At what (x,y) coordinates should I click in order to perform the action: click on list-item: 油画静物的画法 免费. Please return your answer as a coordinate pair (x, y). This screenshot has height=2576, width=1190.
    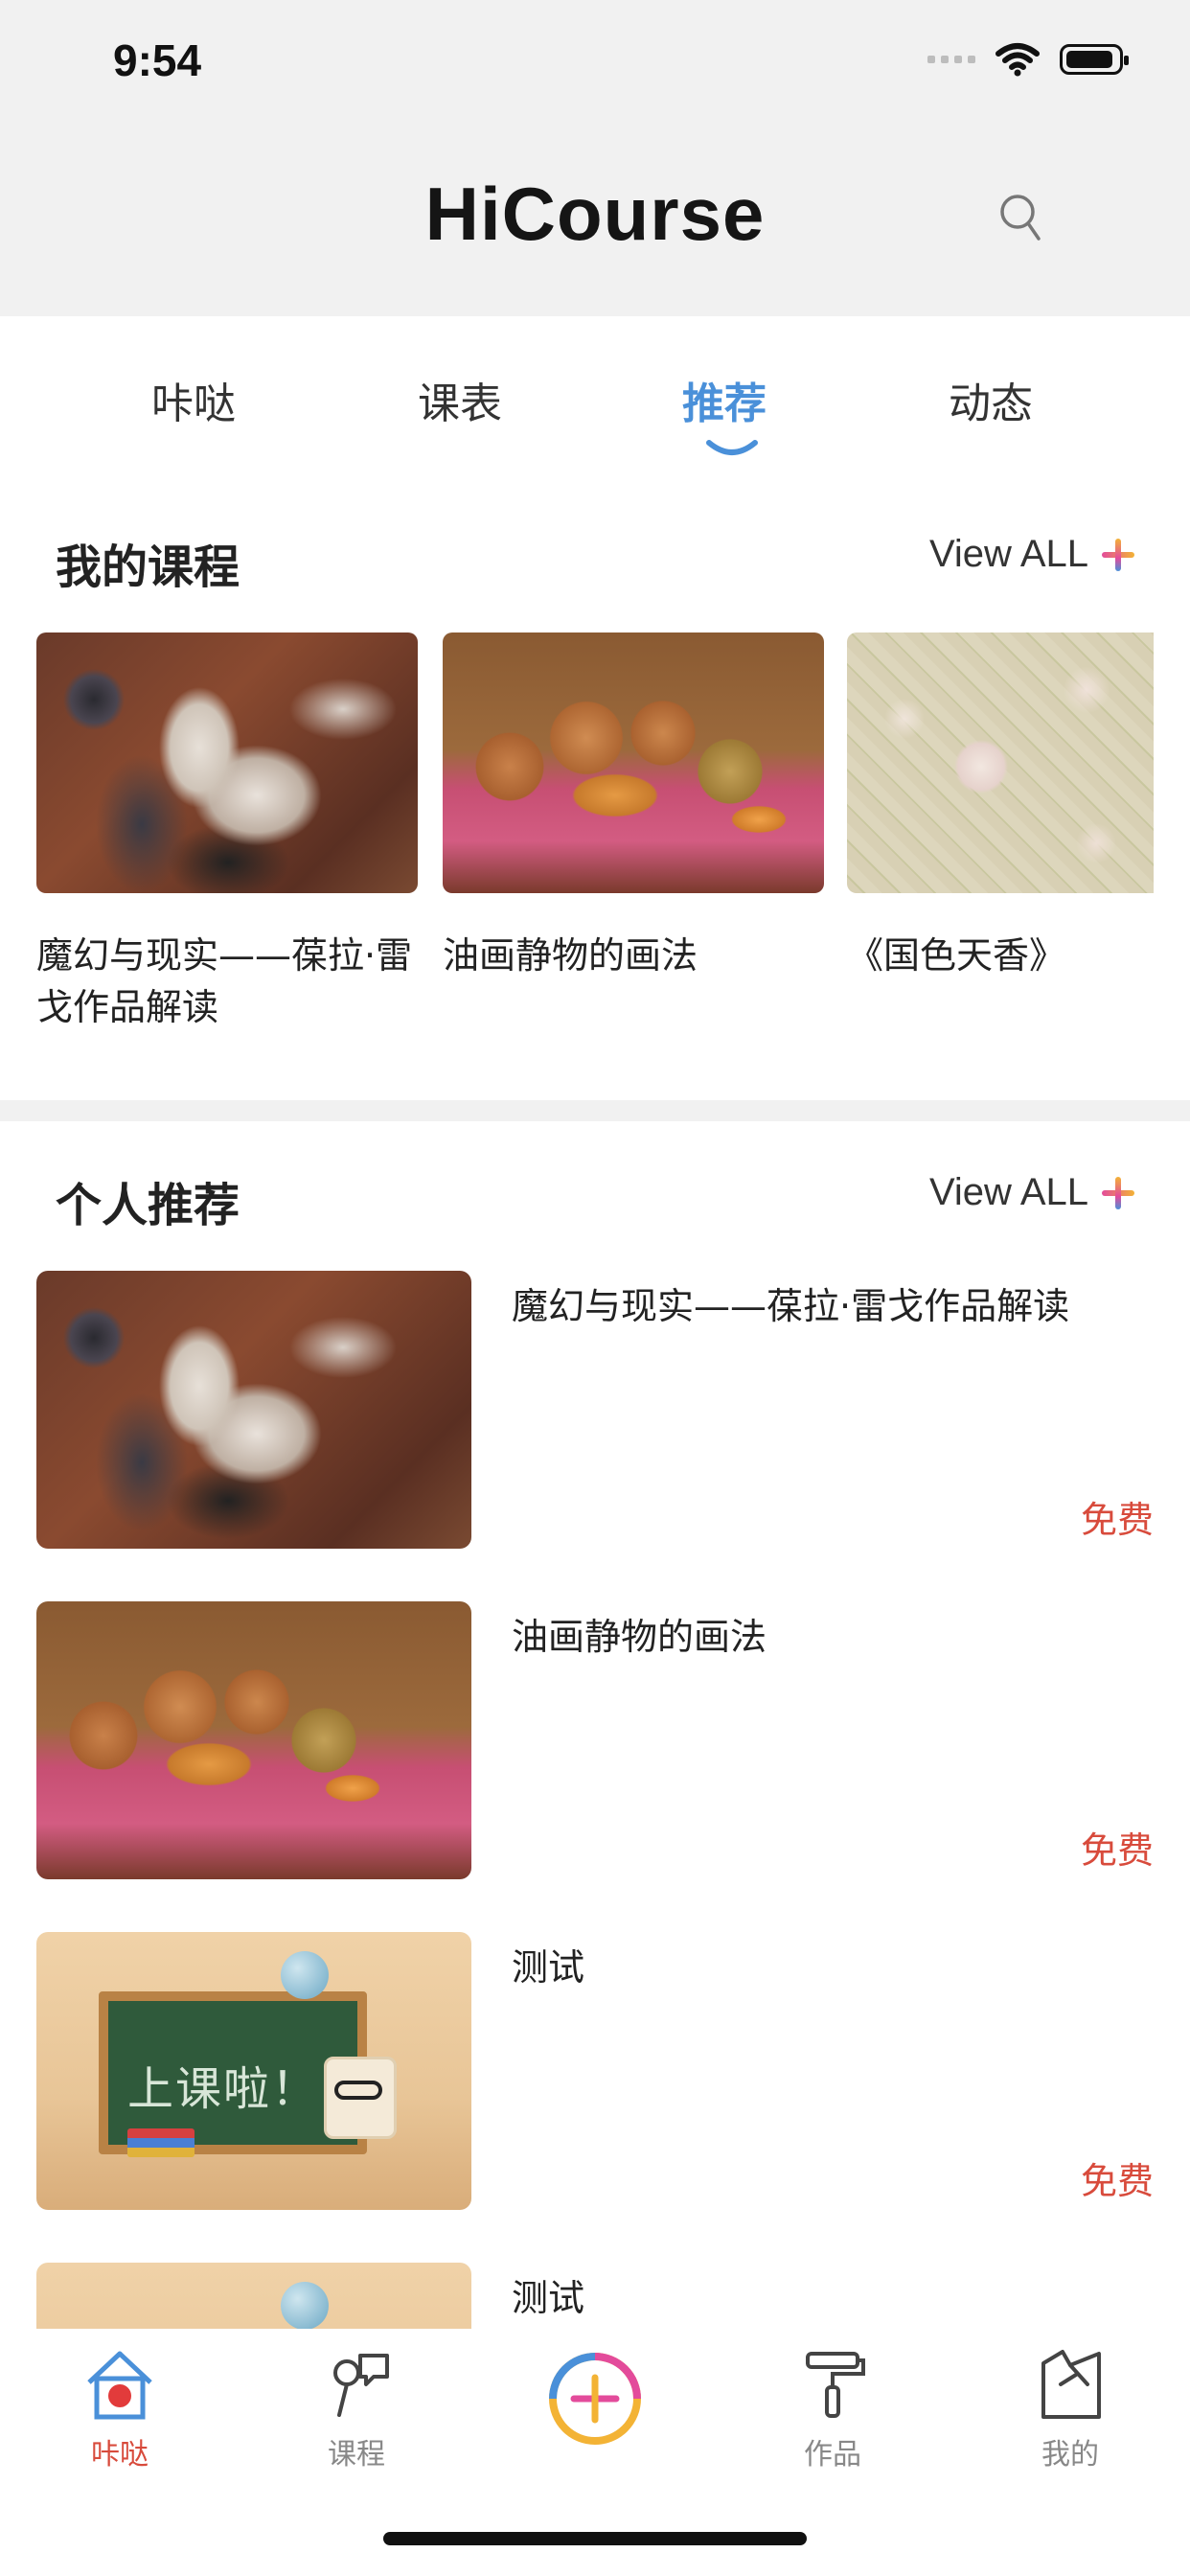
    Looking at the image, I should click on (595, 1740).